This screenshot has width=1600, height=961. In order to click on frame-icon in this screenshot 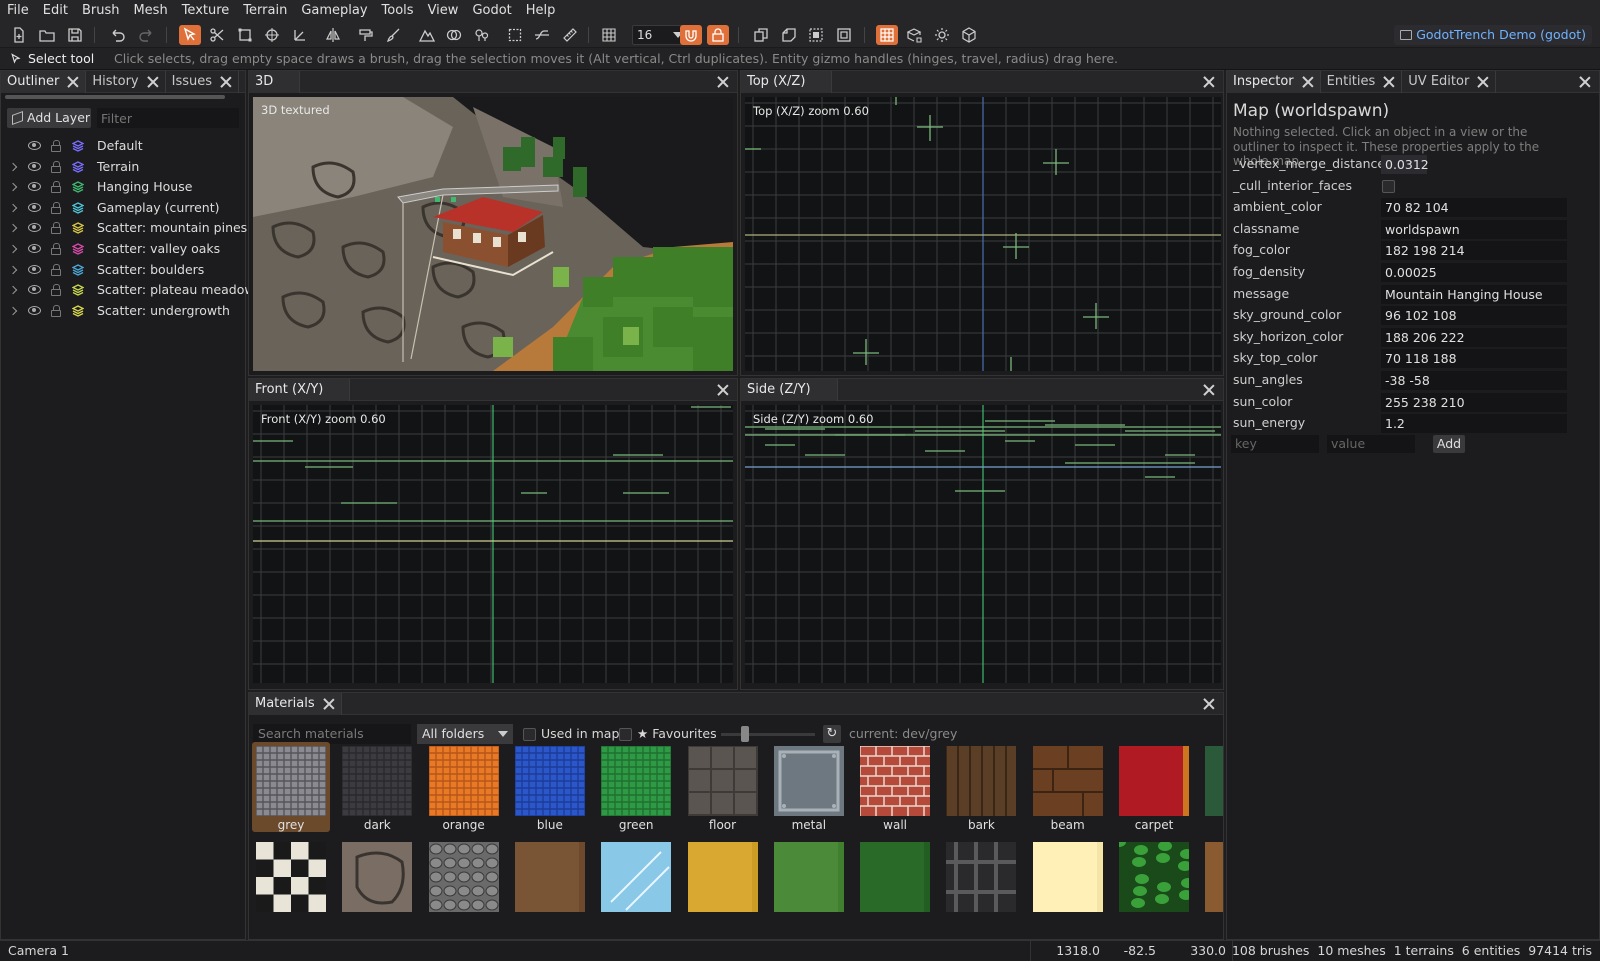, I will do `click(844, 35)`.